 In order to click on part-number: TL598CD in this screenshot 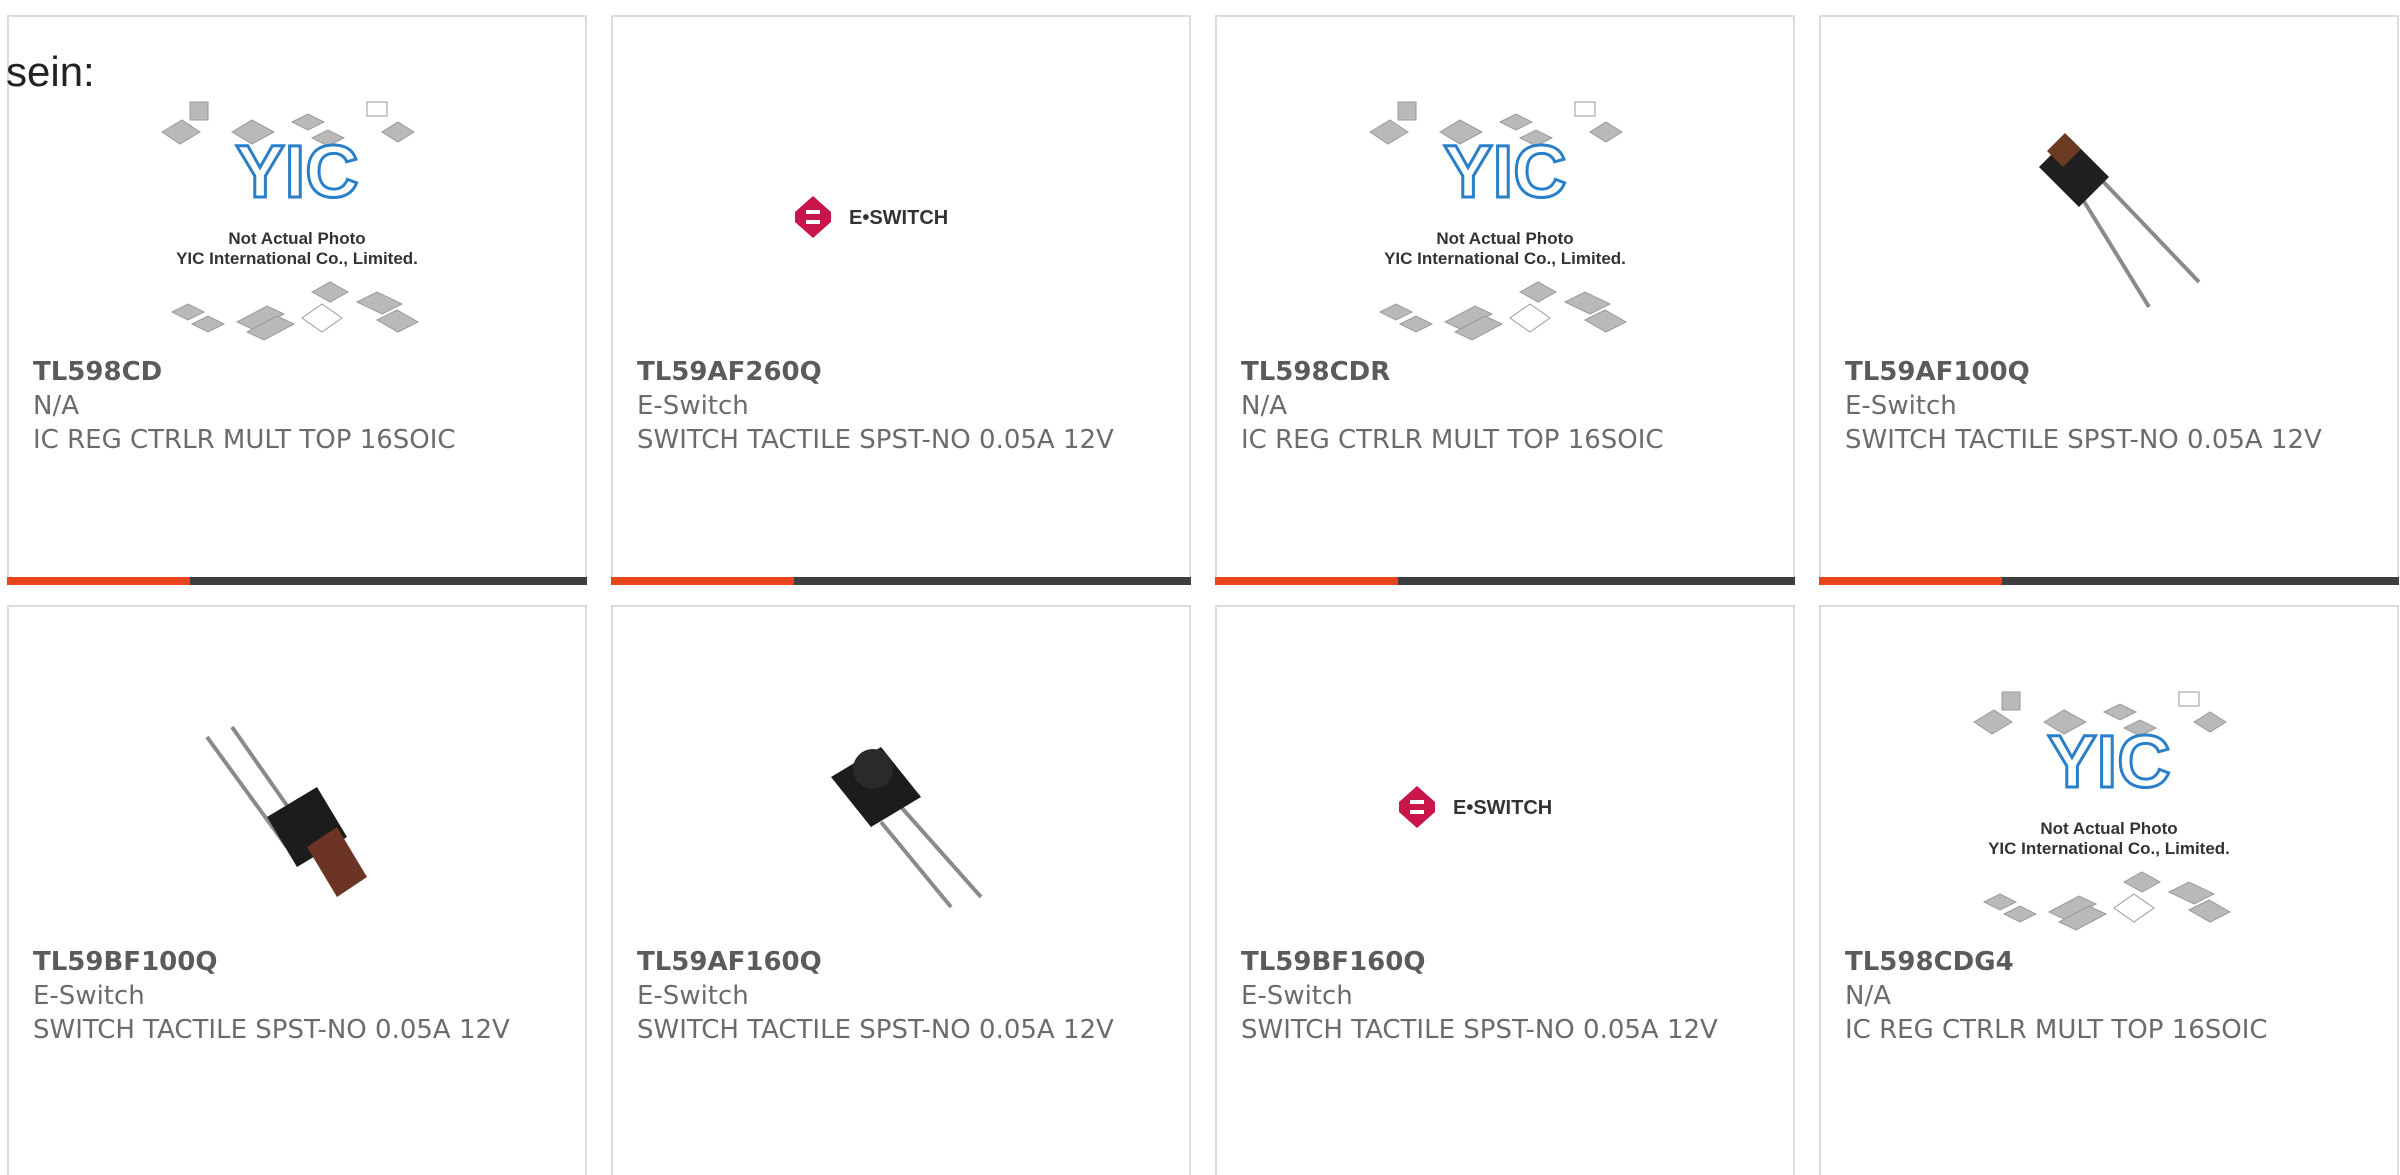, I will do `click(297, 372)`.